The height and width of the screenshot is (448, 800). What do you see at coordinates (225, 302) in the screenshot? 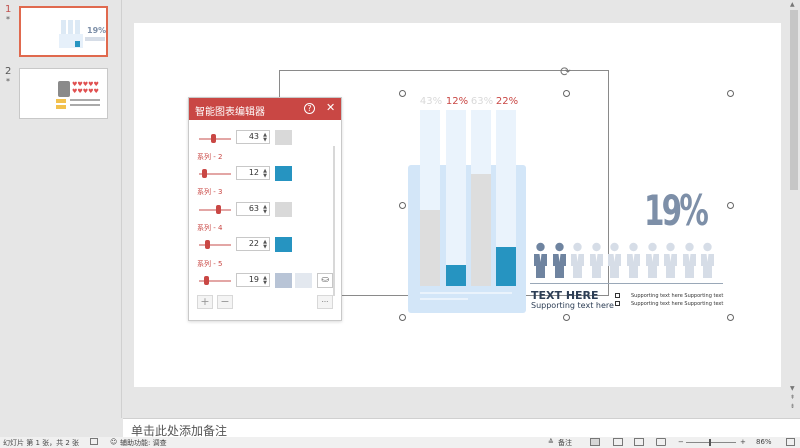
I see `remove-series-button: −` at bounding box center [225, 302].